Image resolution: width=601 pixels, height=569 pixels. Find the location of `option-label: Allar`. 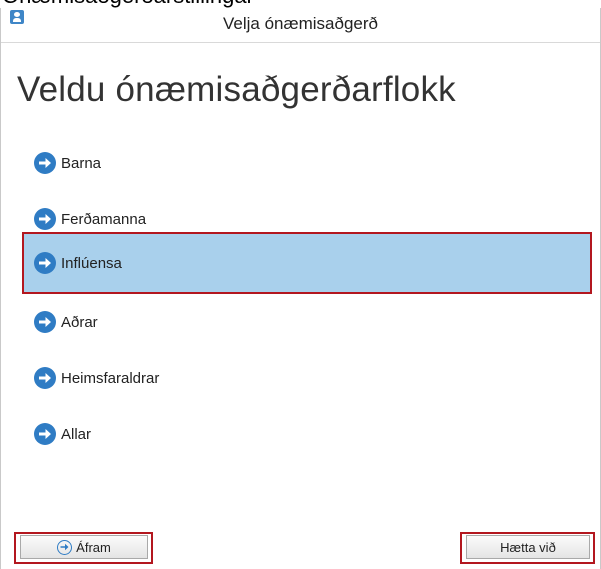

option-label: Allar is located at coordinates (76, 434).